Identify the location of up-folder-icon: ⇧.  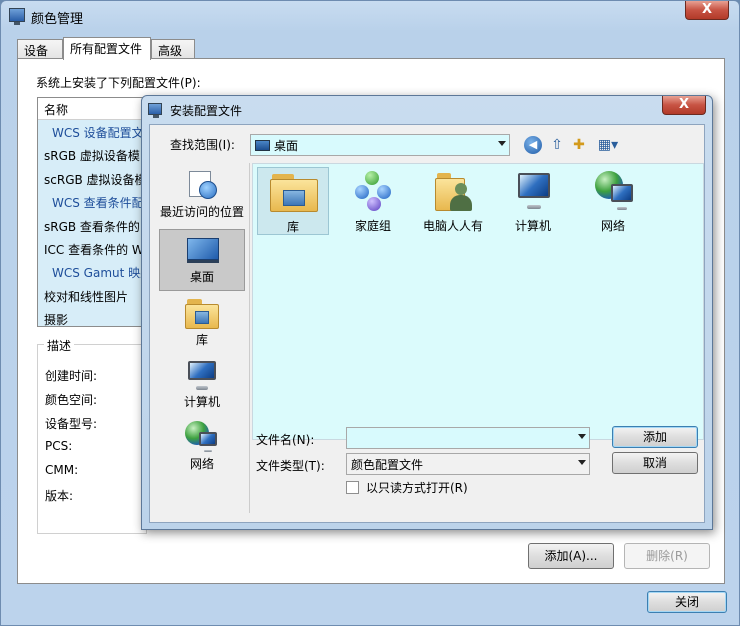
(557, 145).